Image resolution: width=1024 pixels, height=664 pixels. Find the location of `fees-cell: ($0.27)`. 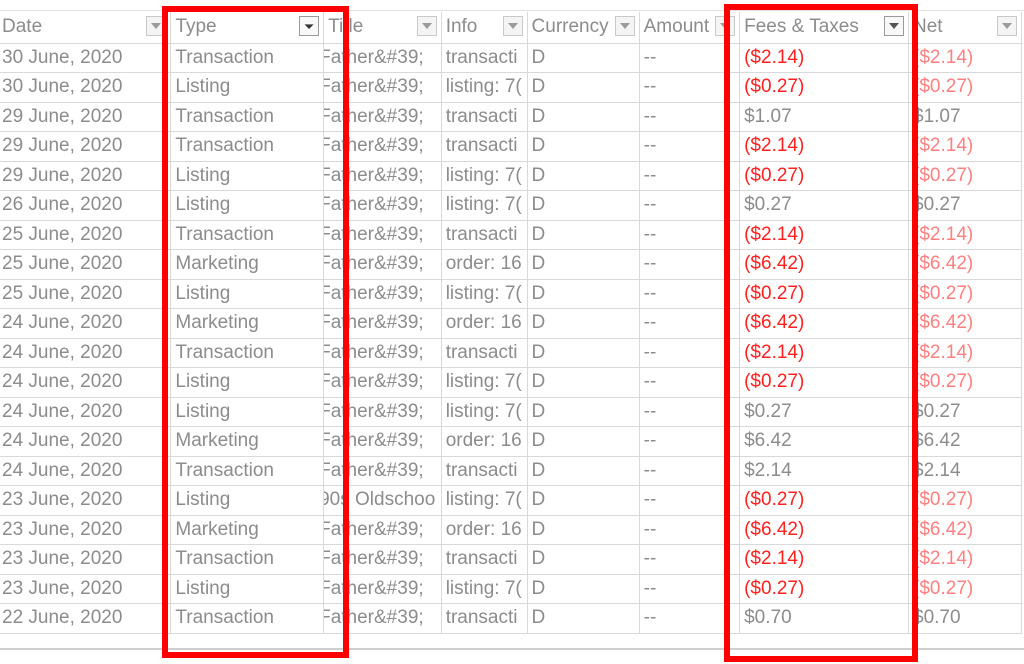

fees-cell: ($0.27) is located at coordinates (824, 294).